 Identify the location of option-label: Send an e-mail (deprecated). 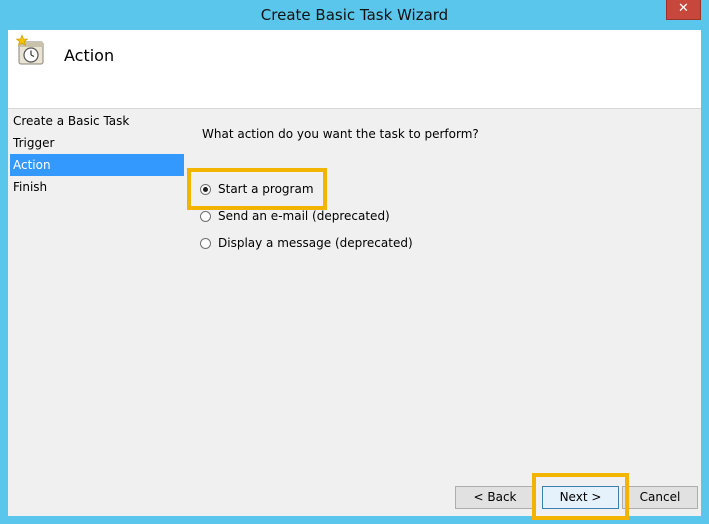
(304, 216).